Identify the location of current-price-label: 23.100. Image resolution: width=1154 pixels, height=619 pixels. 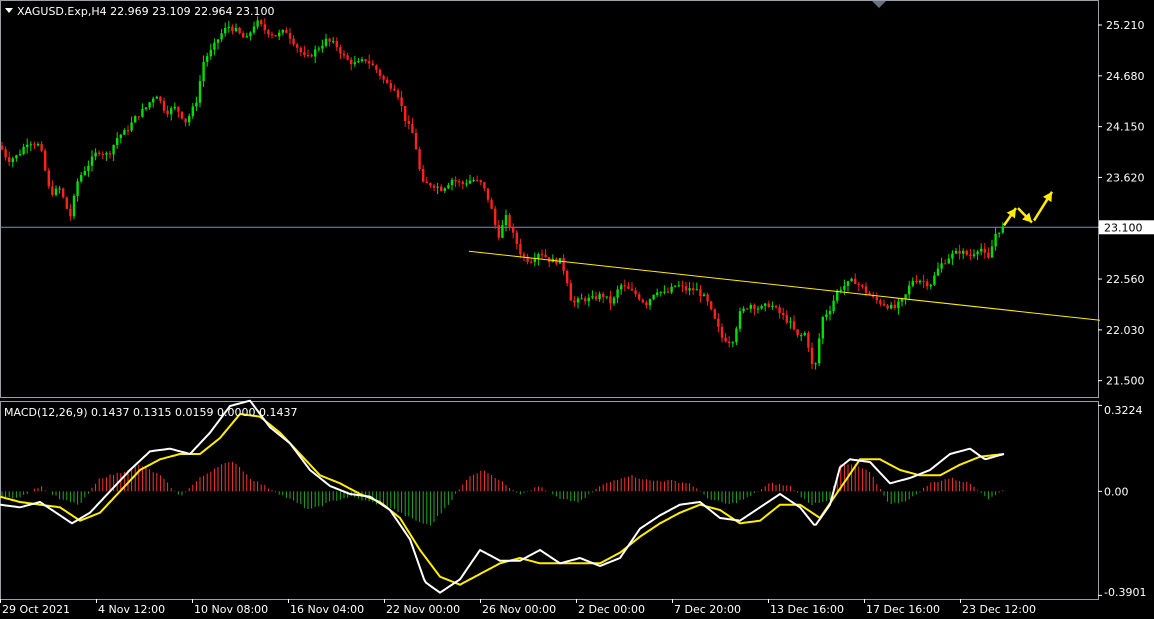
(1123, 227).